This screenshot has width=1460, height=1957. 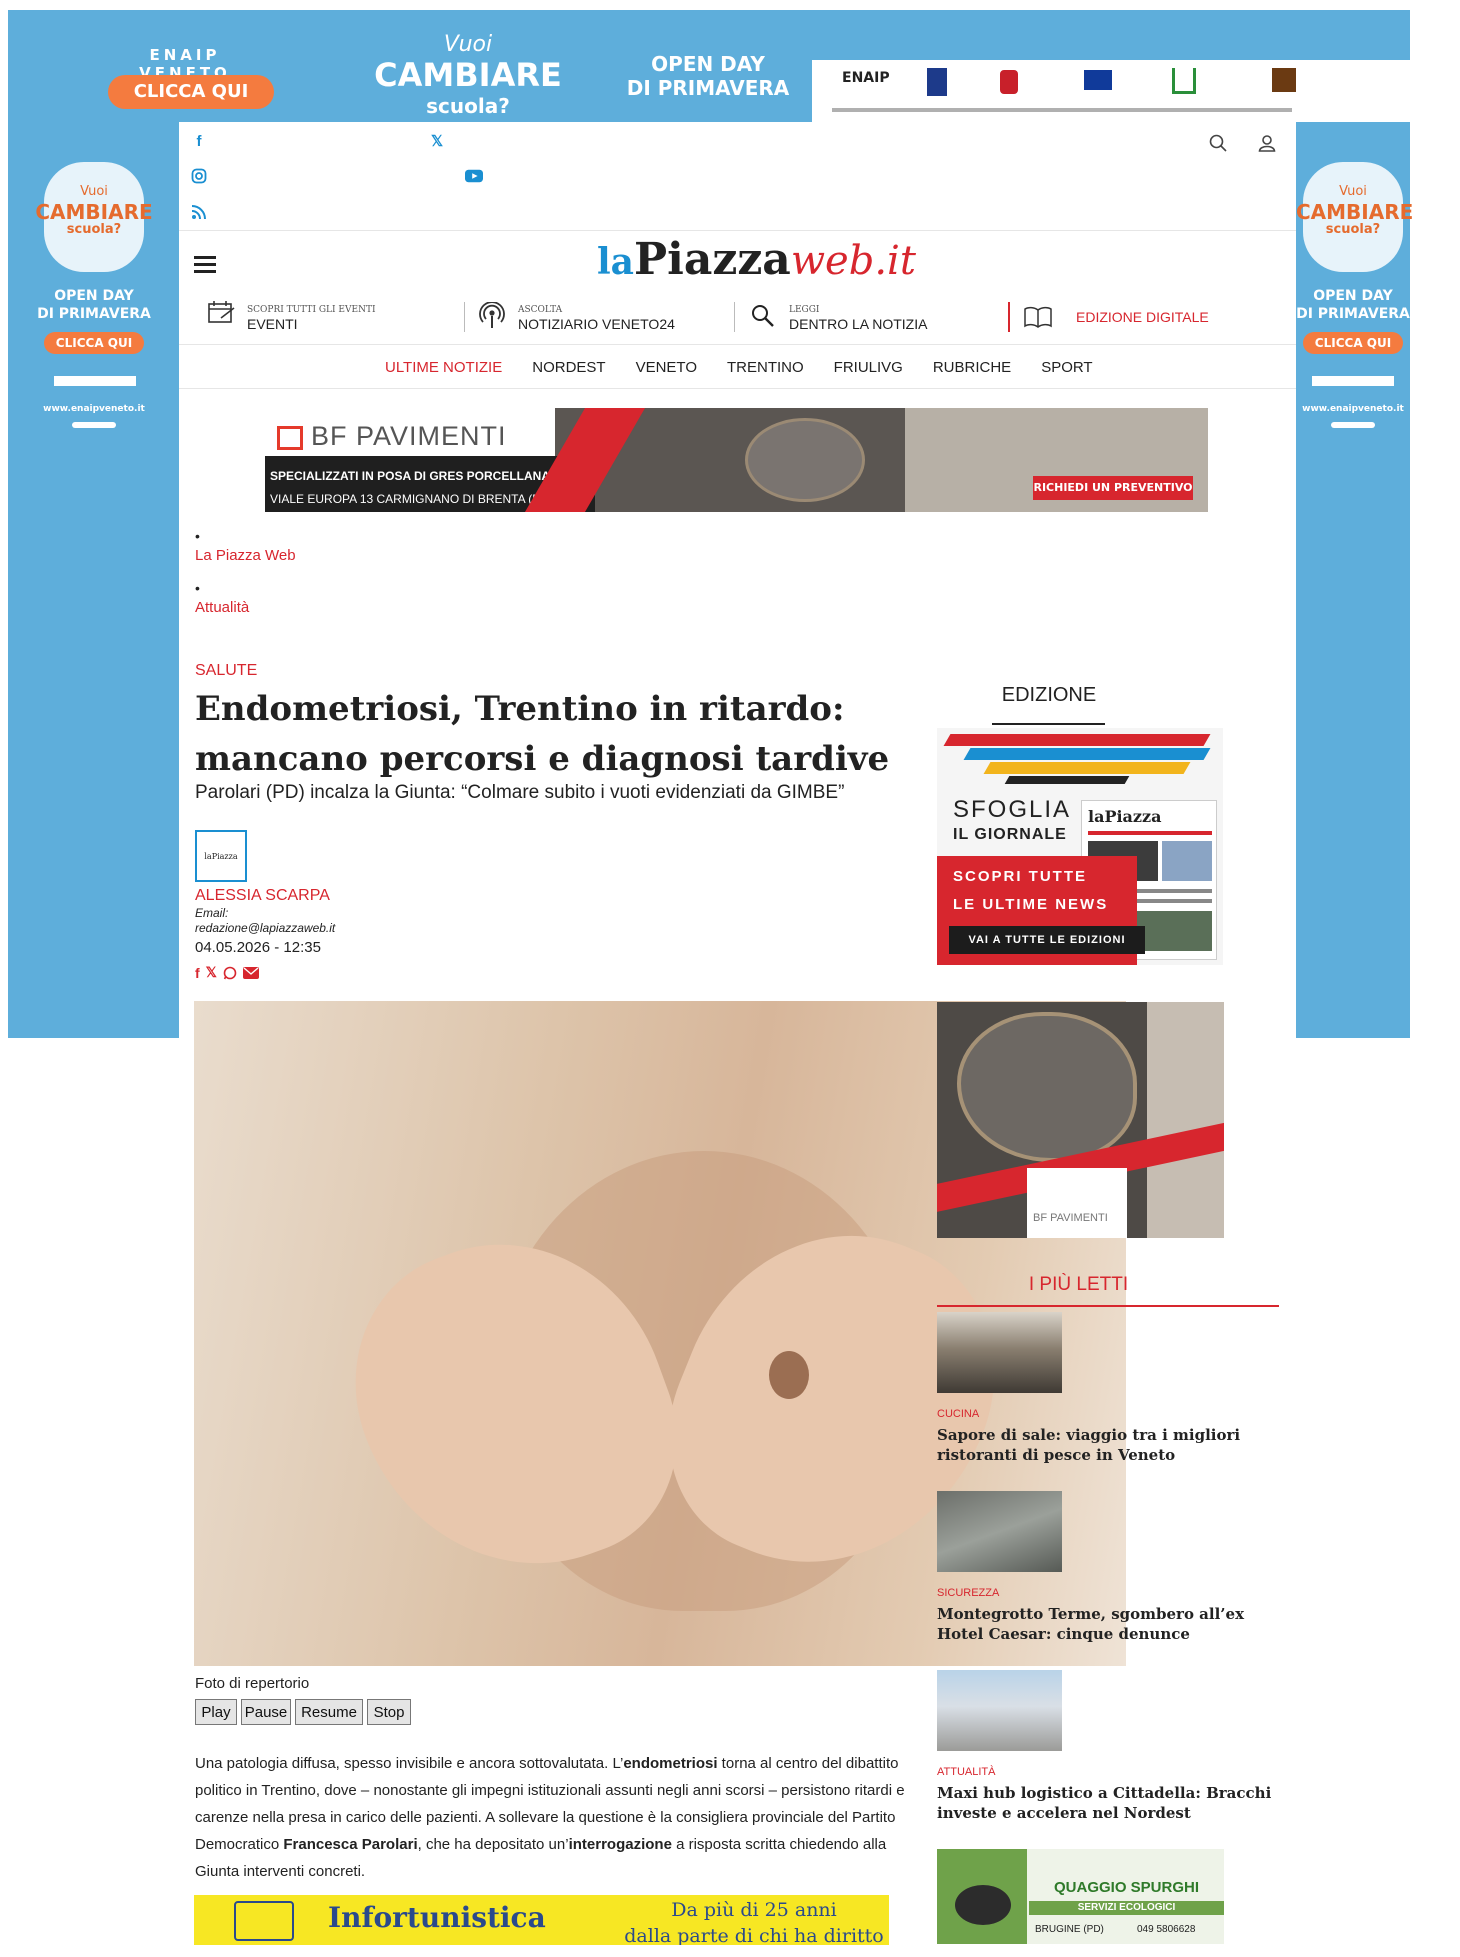 I want to click on share-bar: f 𝕏, so click(x=227, y=972).